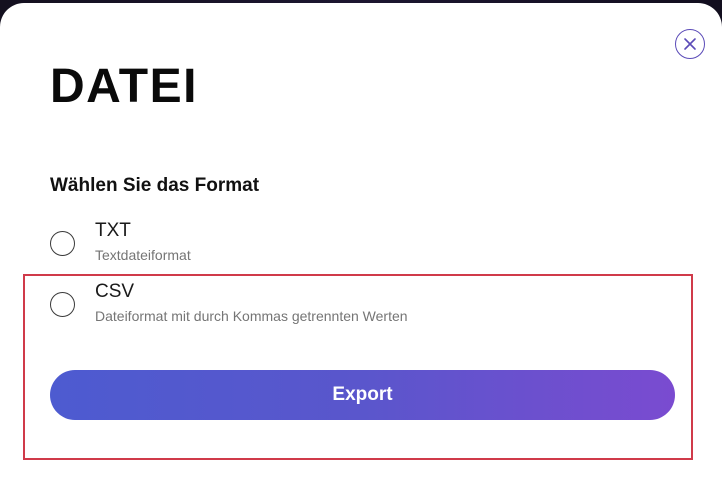  Describe the element at coordinates (155, 185) in the screenshot. I see `format-section-label: Wählen Sie das Format` at that location.